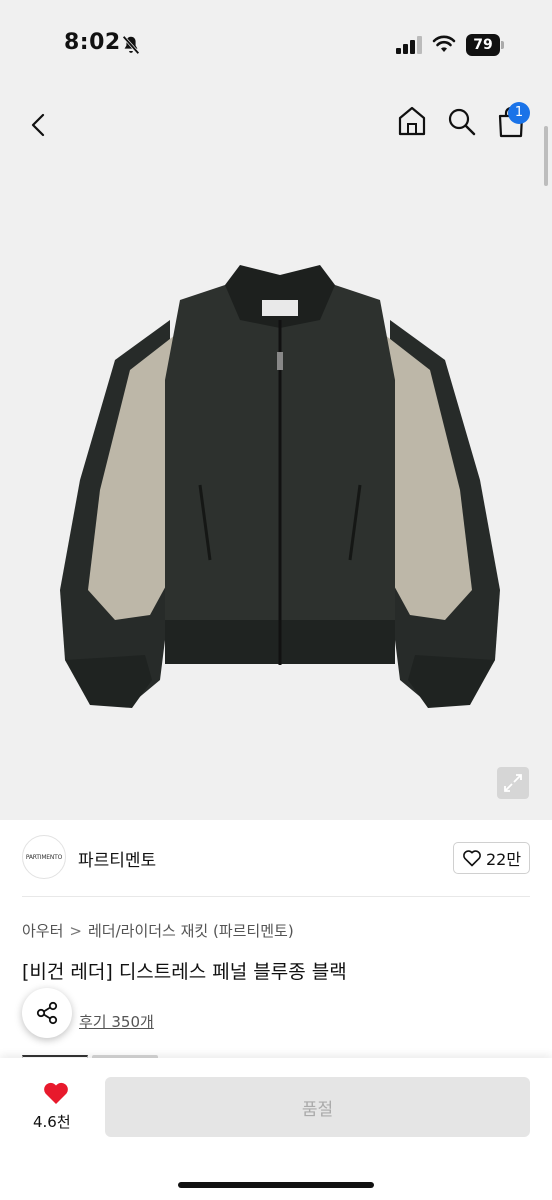 Image resolution: width=552 pixels, height=1200 pixels. What do you see at coordinates (56, 1093) in the screenshot?
I see `heart-filled-icon` at bounding box center [56, 1093].